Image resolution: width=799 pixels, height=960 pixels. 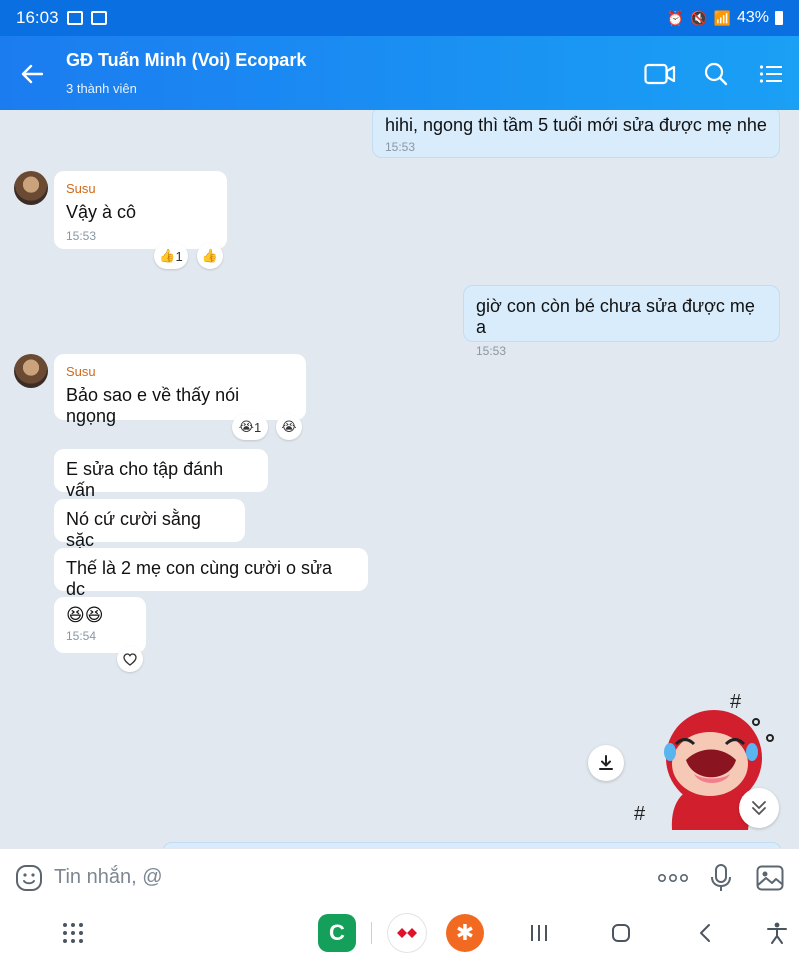 I want to click on message-bubble-outgoing: giờ con còn bé chưa sửa được mẹ a 15:53, so click(x=621, y=321).